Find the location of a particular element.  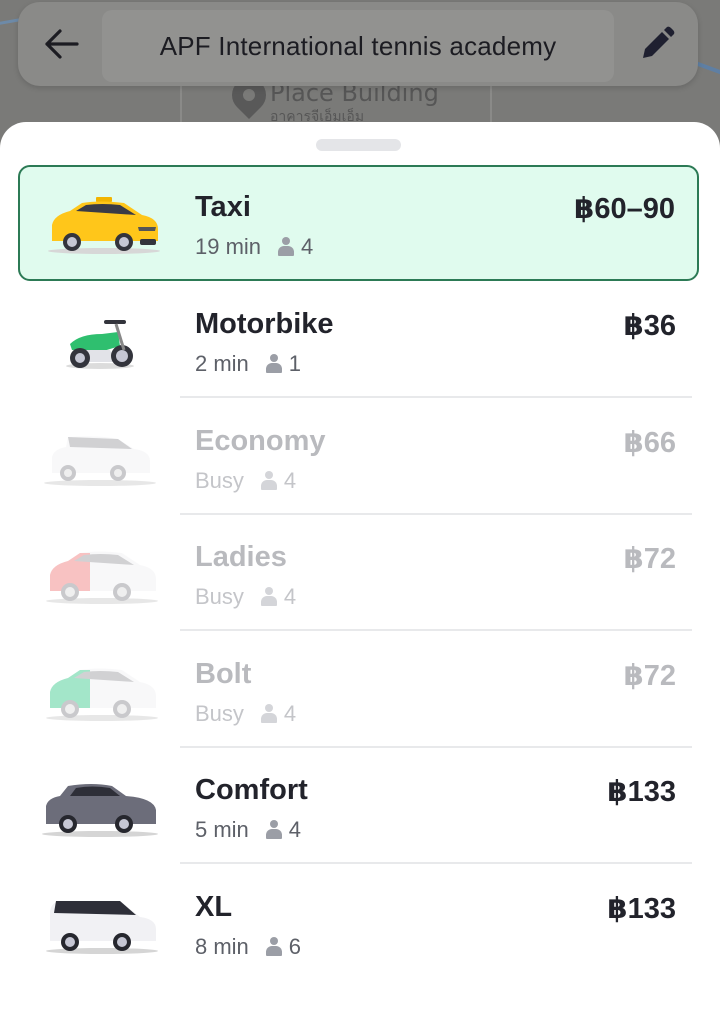

ride-option-meta: 19 min 4 is located at coordinates (254, 247).